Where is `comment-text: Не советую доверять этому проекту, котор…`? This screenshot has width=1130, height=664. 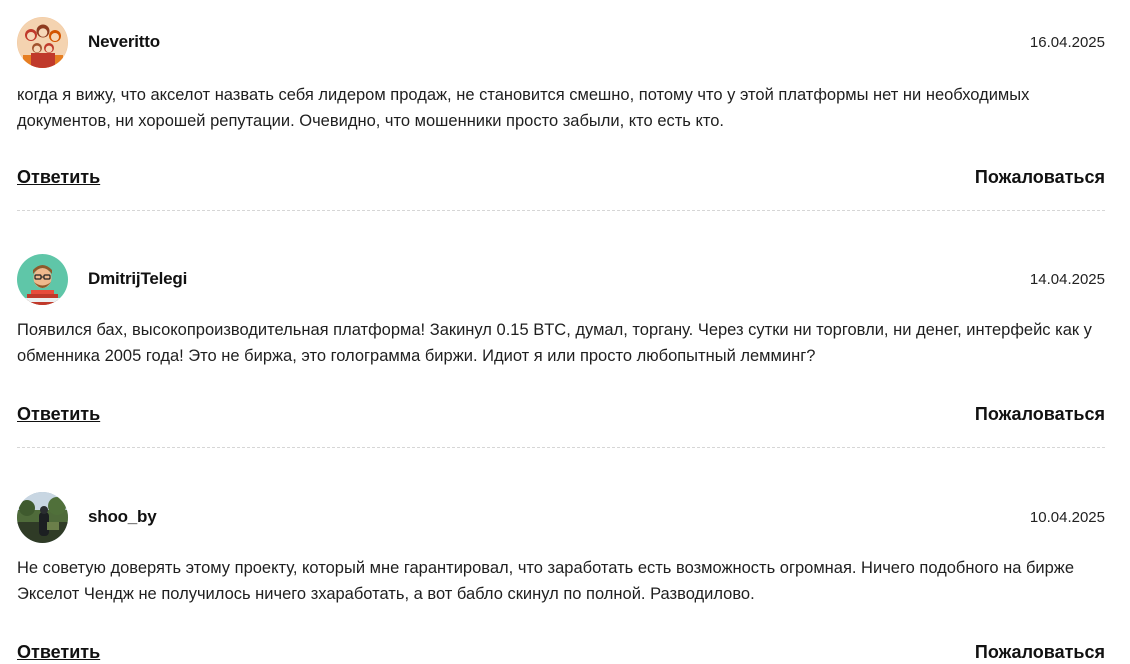 comment-text: Не советую доверять этому проекту, котор… is located at coordinates (546, 581).